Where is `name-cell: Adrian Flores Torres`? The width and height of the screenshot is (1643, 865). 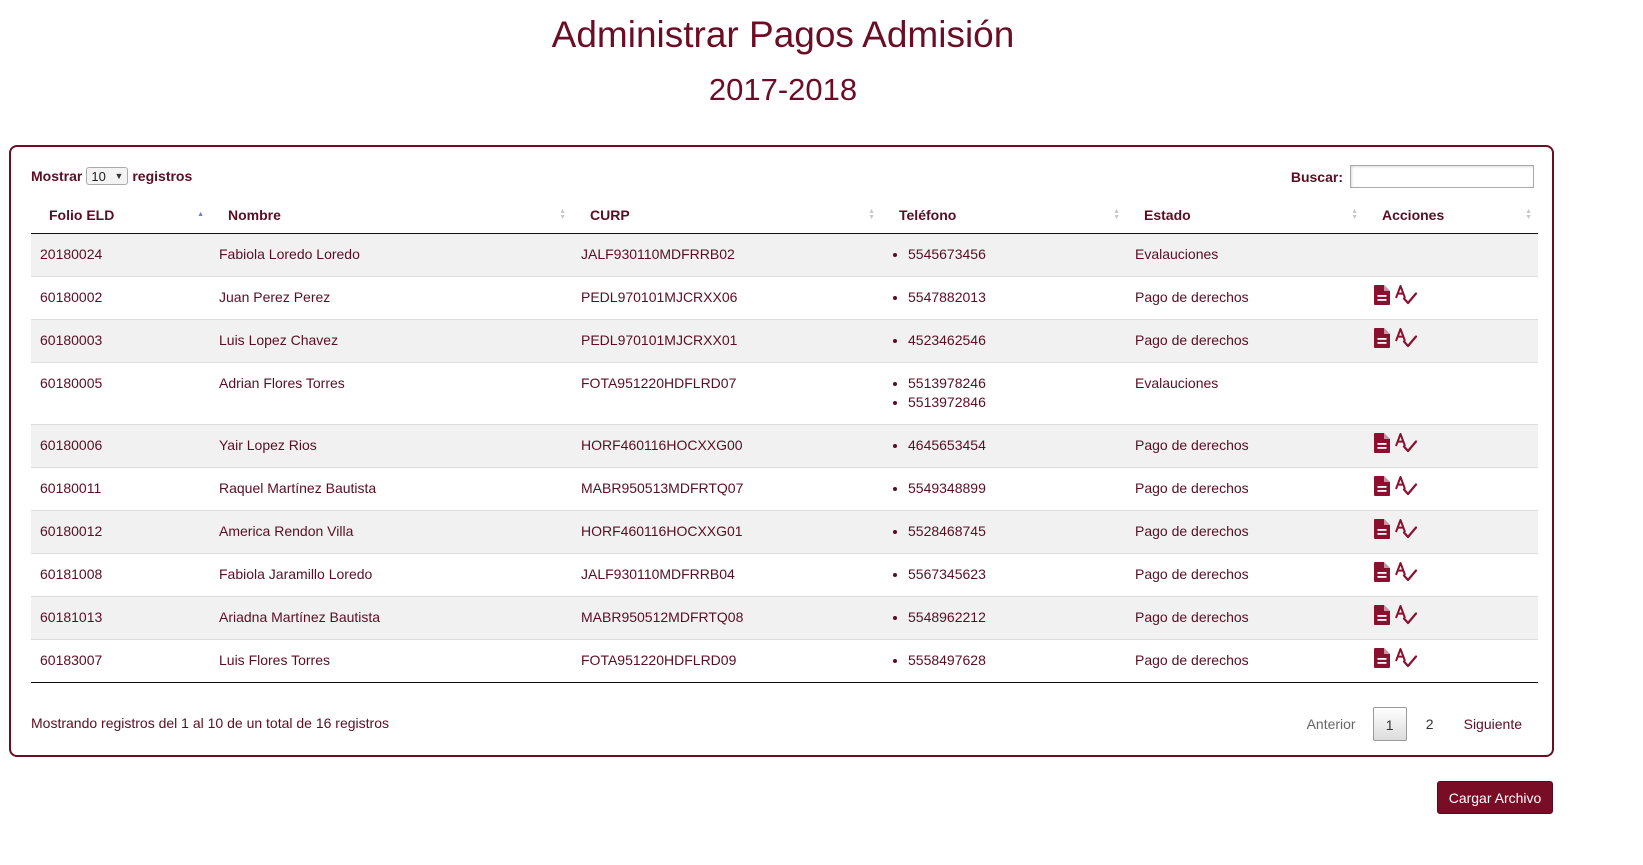 name-cell: Adrian Flores Torres is located at coordinates (391, 392).